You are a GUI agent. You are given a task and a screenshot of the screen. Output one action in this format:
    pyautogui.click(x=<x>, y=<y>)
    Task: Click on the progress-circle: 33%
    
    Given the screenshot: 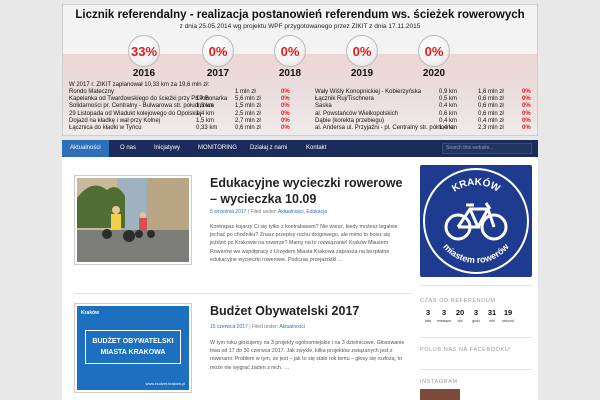 What is the action you would take?
    pyautogui.click(x=144, y=51)
    